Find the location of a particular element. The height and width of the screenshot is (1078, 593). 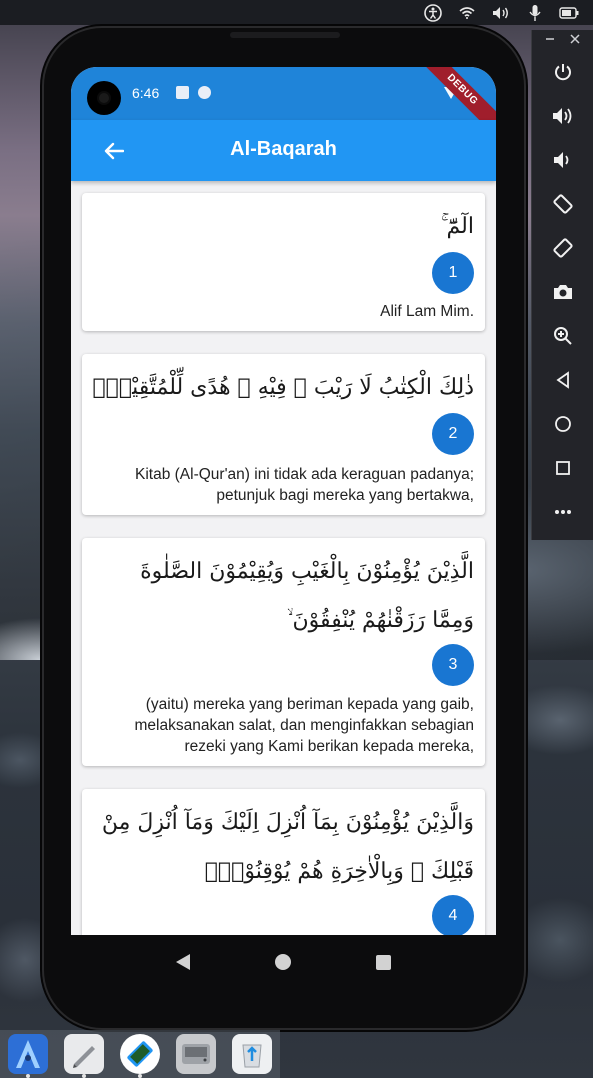

verse-number-badge: 1 is located at coordinates (453, 273).